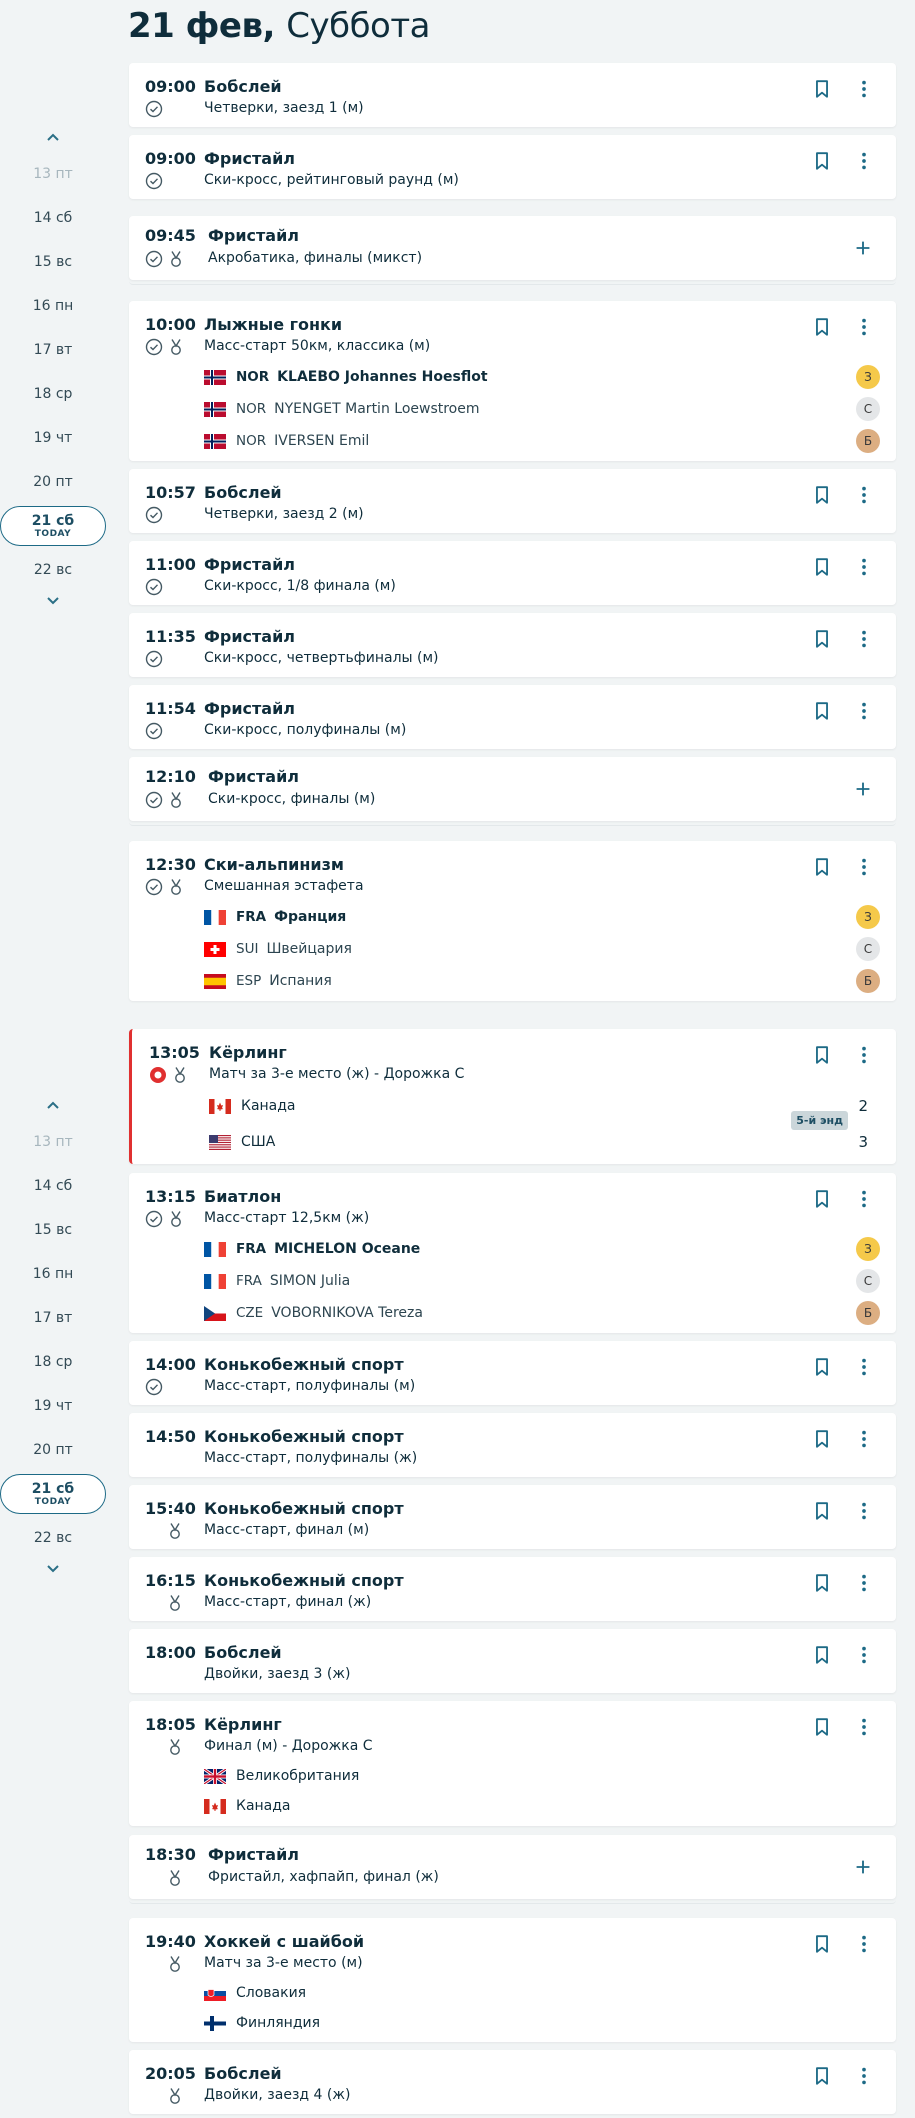  Describe the element at coordinates (512, 501) in the screenshot. I see `event-card: 10:57 Бобслей Четверки, заезд 2 (м)` at that location.